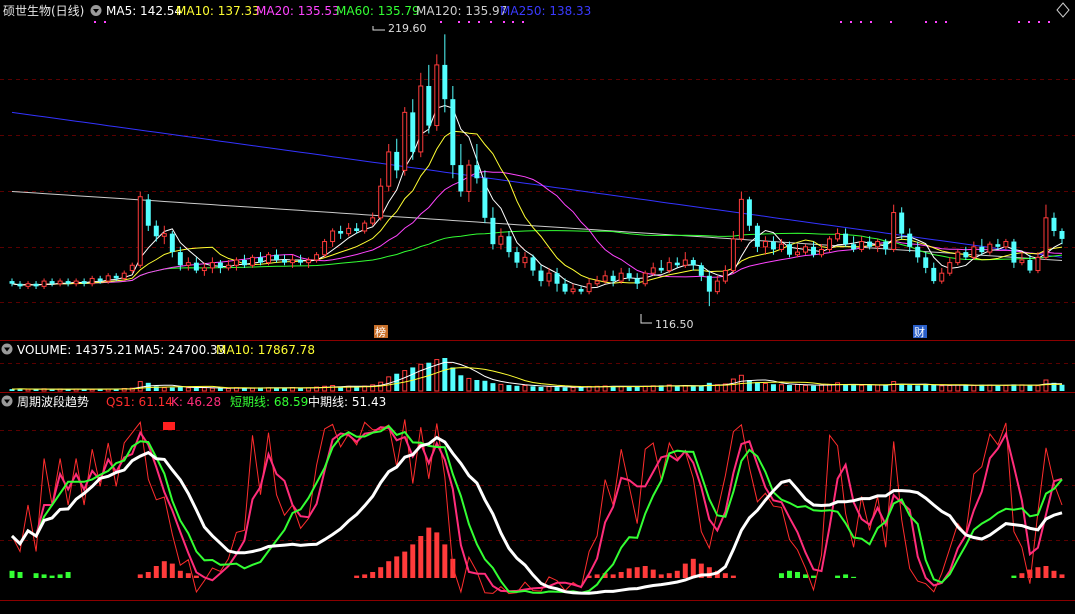  What do you see at coordinates (378, 28) in the screenshot?
I see `high-pointer` at bounding box center [378, 28].